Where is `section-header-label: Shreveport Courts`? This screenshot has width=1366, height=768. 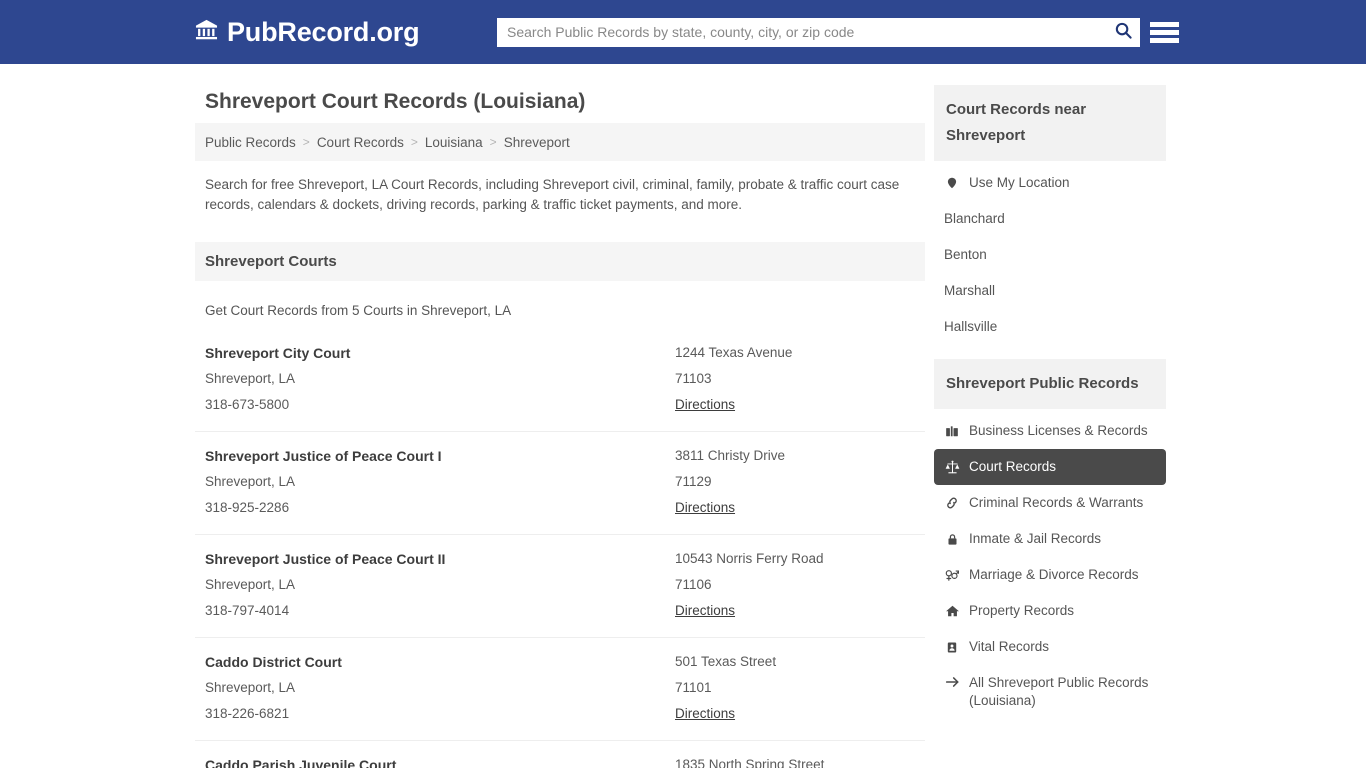 section-header-label: Shreveport Courts is located at coordinates (271, 261).